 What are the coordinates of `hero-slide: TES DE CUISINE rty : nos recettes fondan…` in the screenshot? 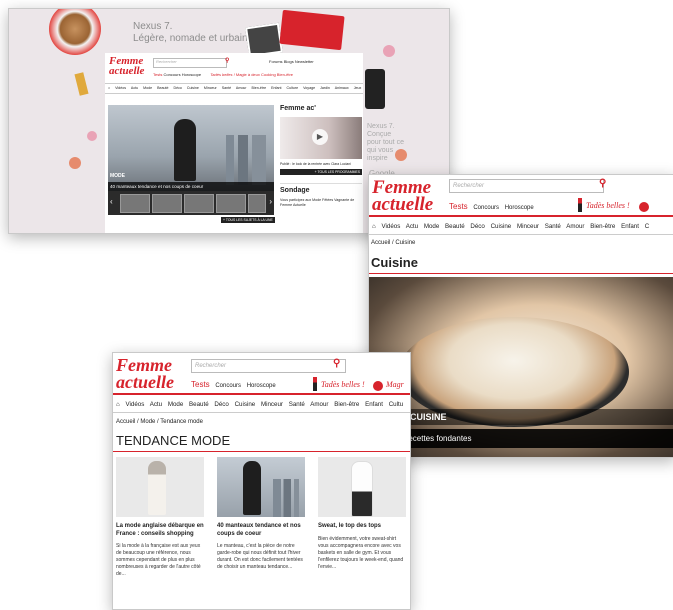 It's located at (521, 367).